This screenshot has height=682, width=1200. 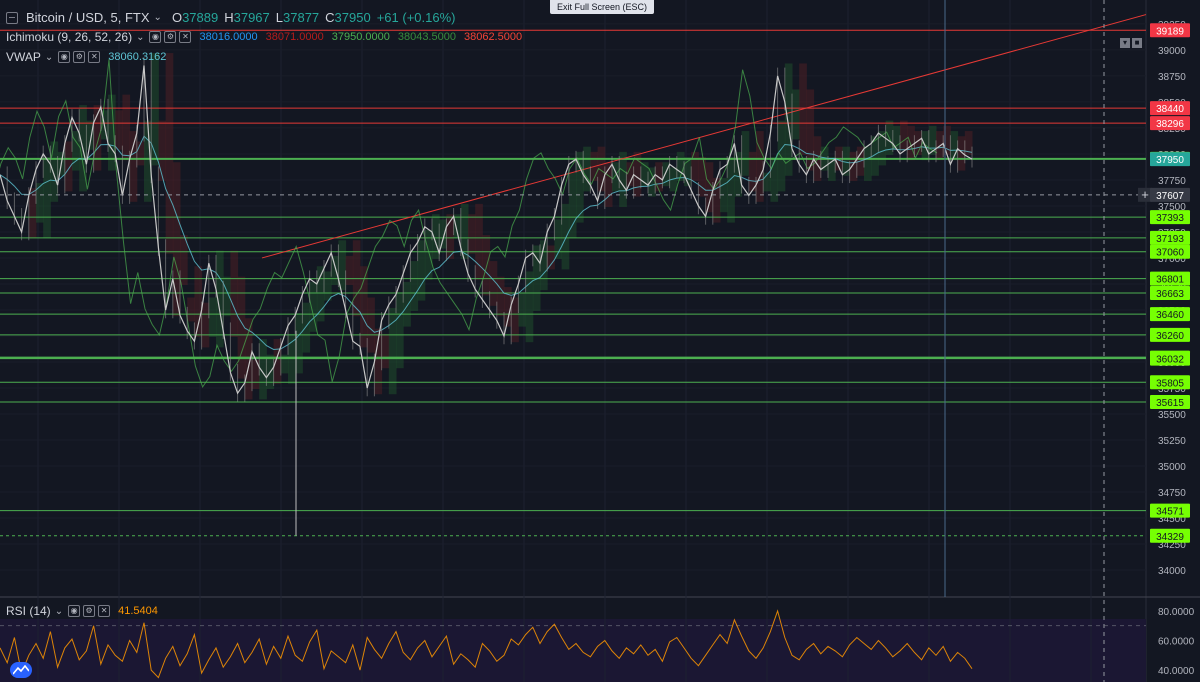 I want to click on support-badge: 36260, so click(x=1170, y=336).